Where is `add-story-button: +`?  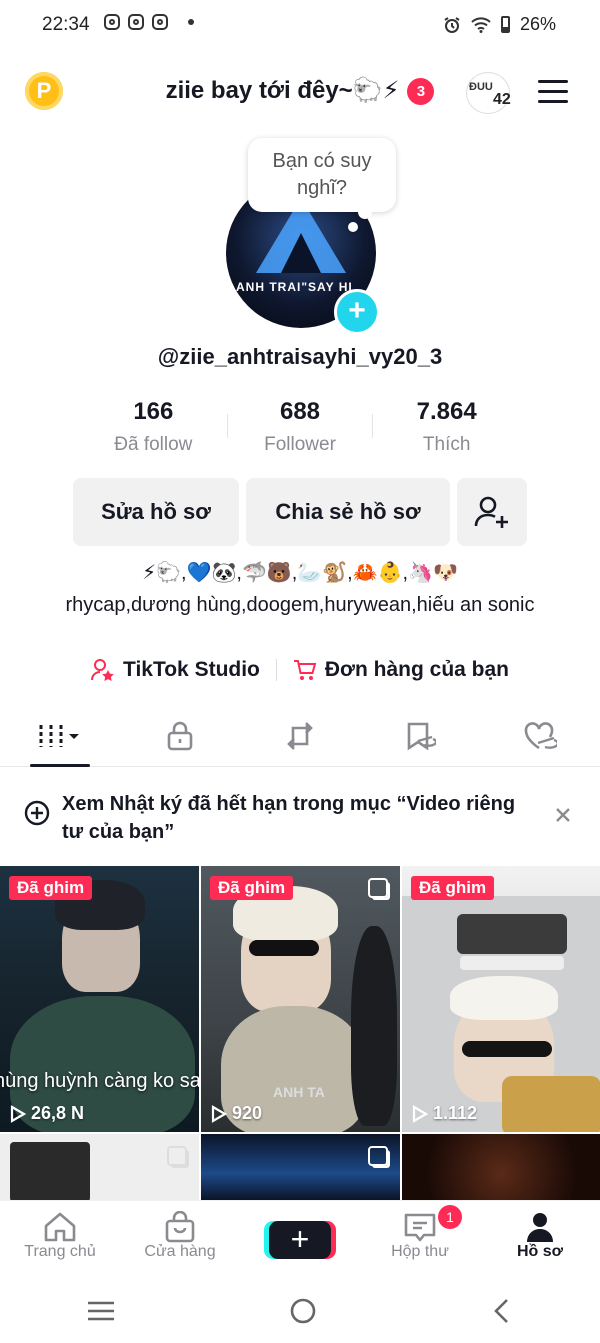
add-story-button: + is located at coordinates (357, 312).